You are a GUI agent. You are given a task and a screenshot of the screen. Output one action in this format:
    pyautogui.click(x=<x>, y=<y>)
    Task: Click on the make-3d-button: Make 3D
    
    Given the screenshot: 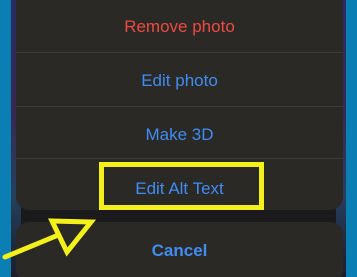 What is the action you would take?
    pyautogui.click(x=179, y=135)
    